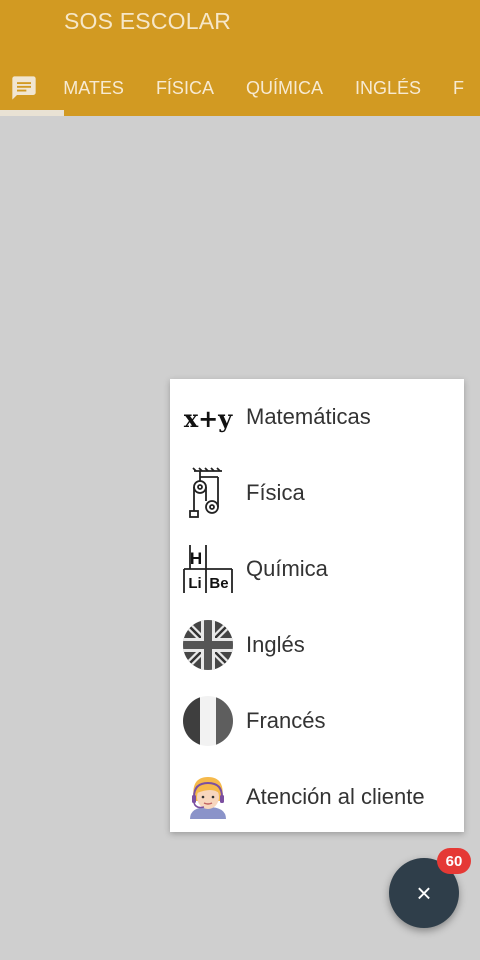 Image resolution: width=480 pixels, height=960 pixels. What do you see at coordinates (194, 583) in the screenshot?
I see `element-li: Li` at bounding box center [194, 583].